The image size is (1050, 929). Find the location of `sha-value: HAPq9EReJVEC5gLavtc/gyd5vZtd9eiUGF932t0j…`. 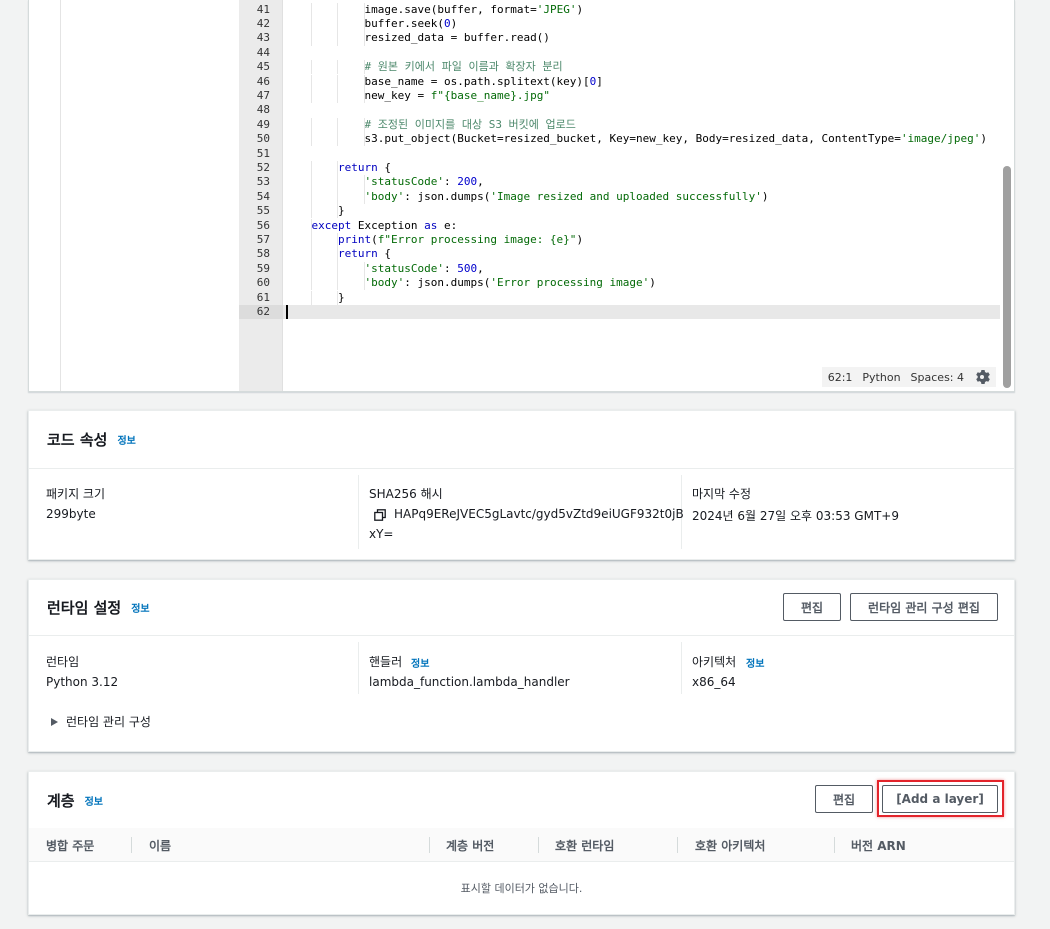

sha-value: HAPq9EReJVEC5gLavtc/gyd5vZtd9eiUGF932t0j… is located at coordinates (539, 514).